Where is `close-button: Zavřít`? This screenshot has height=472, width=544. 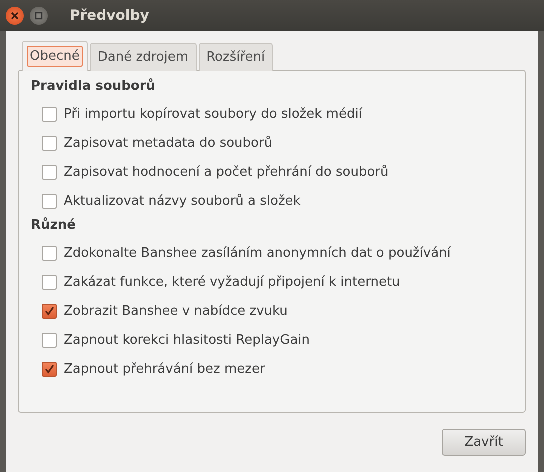 close-button: Zavřít is located at coordinates (484, 442).